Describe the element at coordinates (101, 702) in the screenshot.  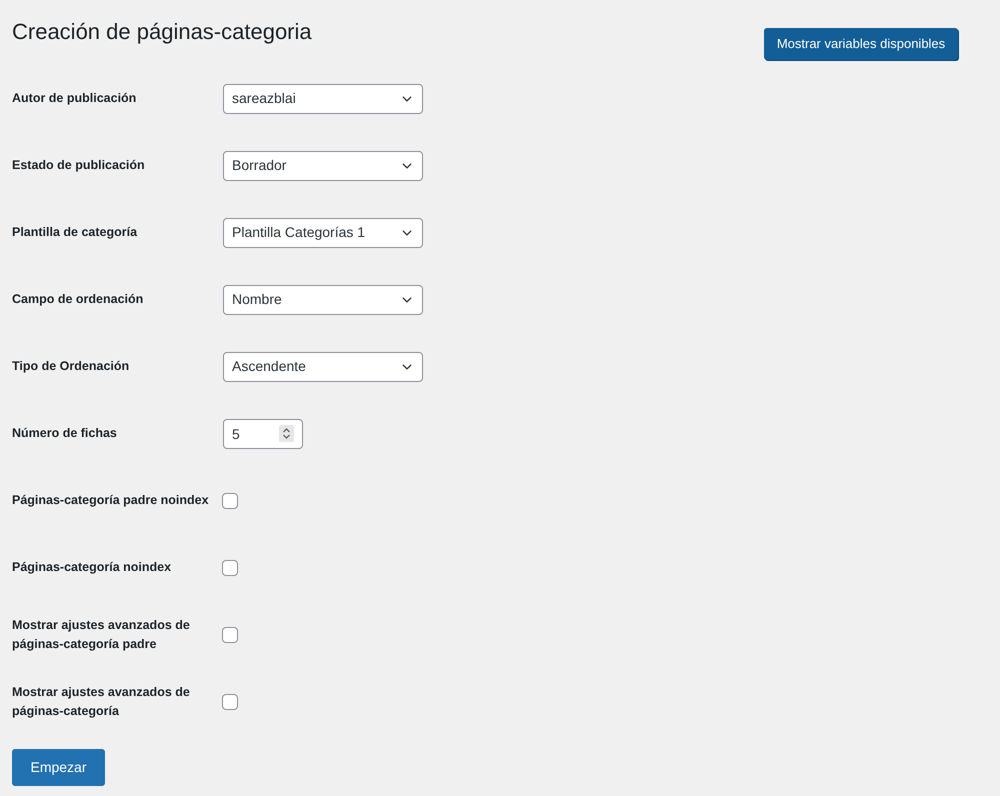
I see `field-label: Mostrar ajustes avanzados de páginas-categoría` at that location.